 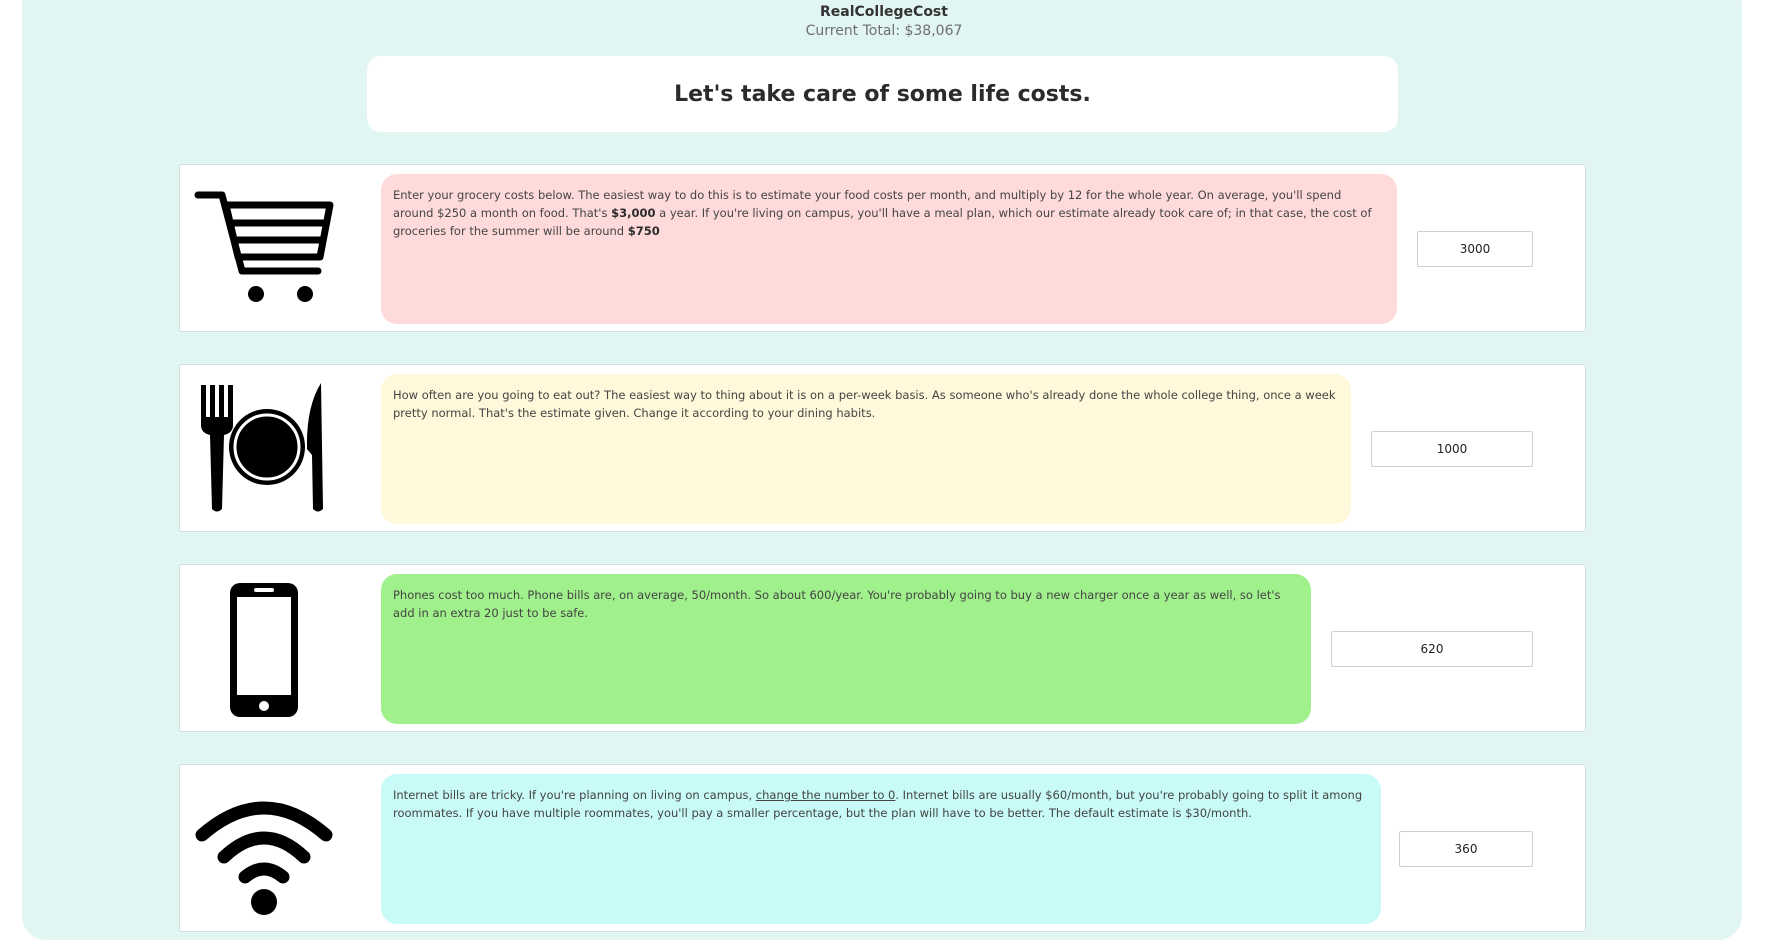 I want to click on app-title: RealCollegeCost, so click(x=884, y=12).